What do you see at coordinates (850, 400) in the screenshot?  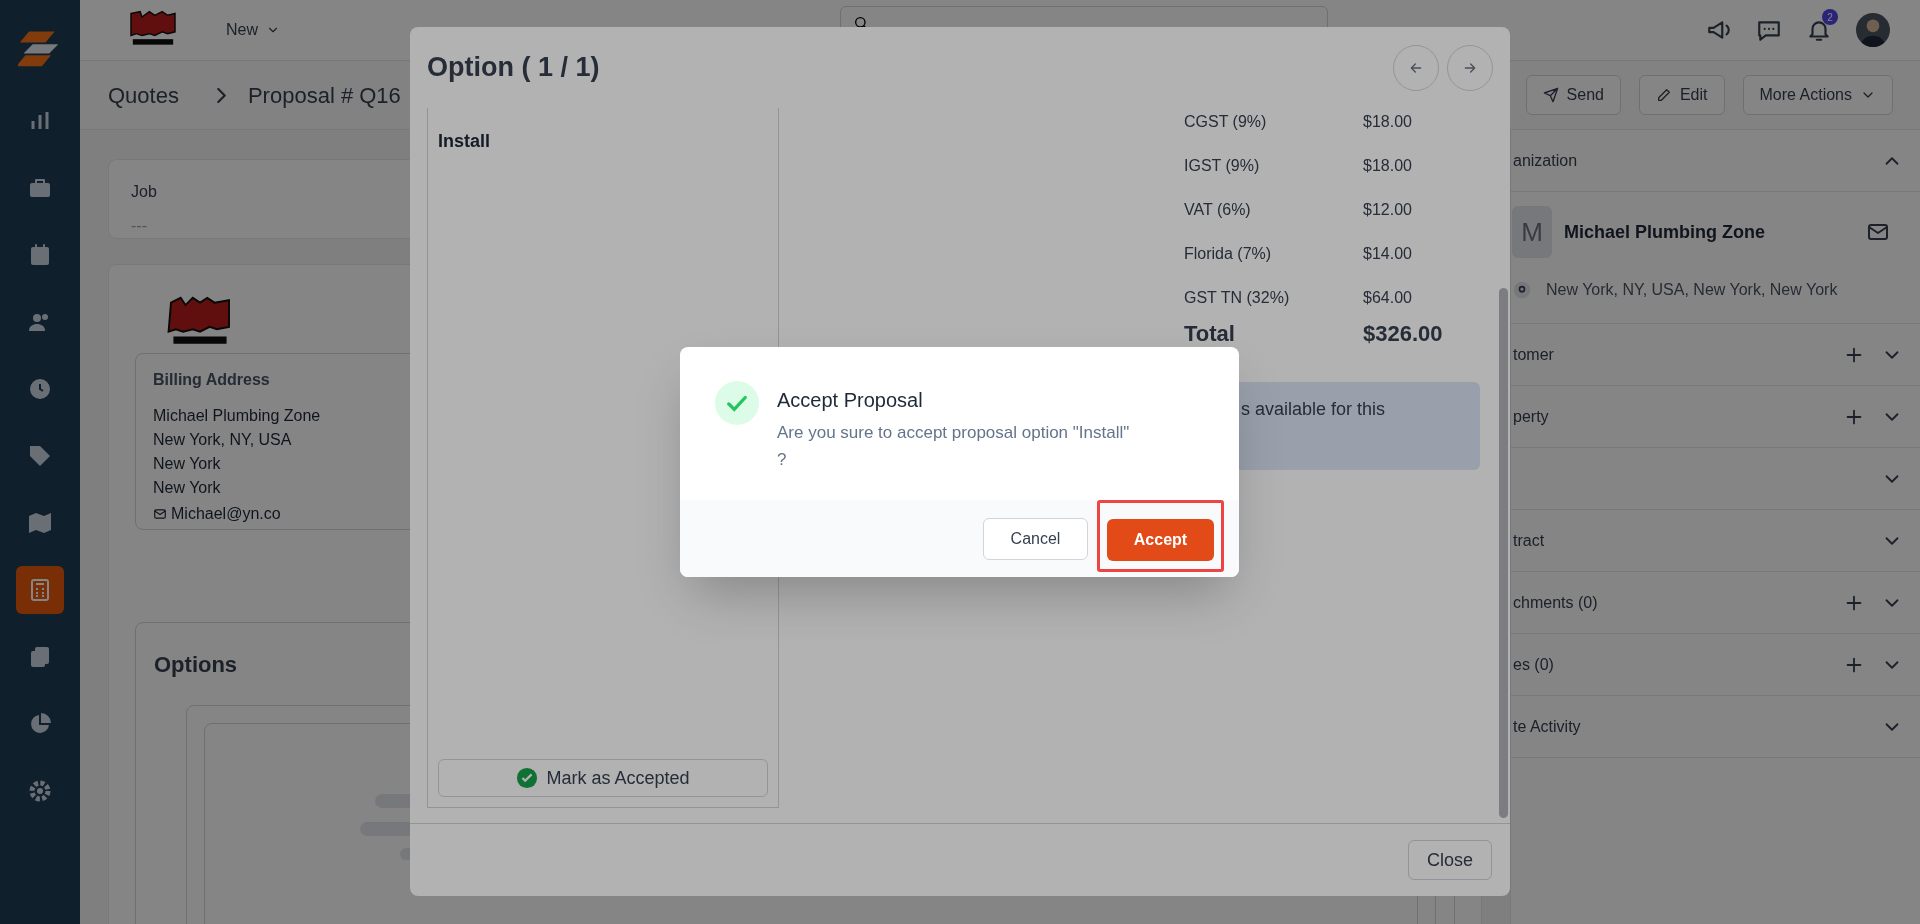 I see `dialog-title: Accept Proposal` at bounding box center [850, 400].